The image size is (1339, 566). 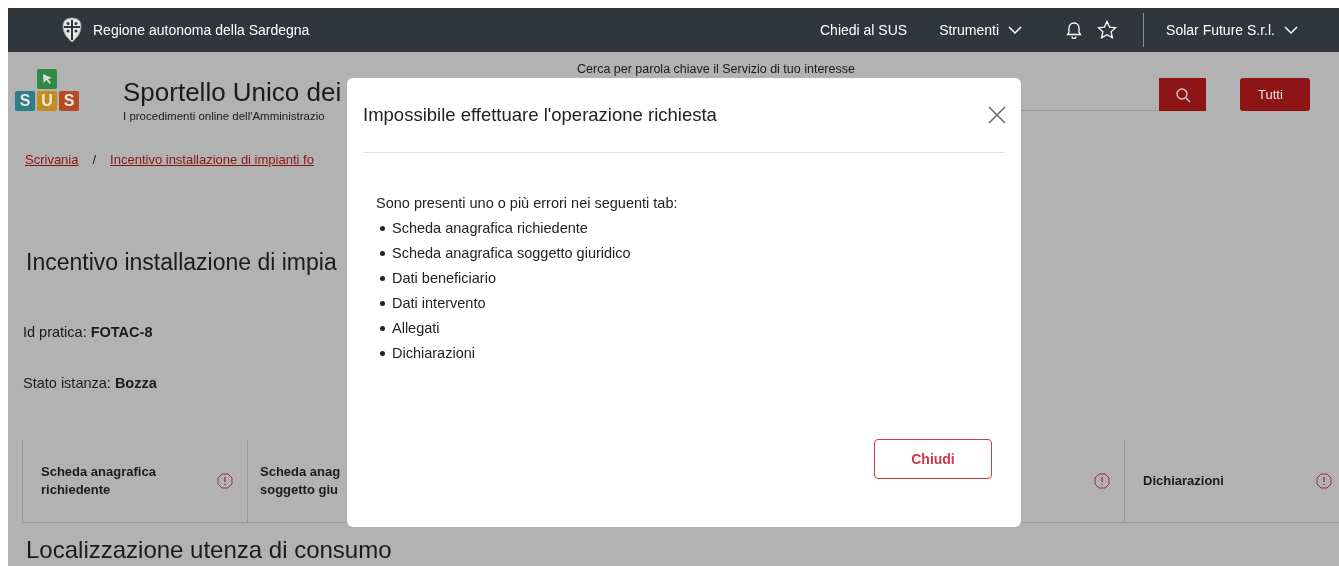 I want to click on nav-link: Chiedi al SUS, so click(x=864, y=30).